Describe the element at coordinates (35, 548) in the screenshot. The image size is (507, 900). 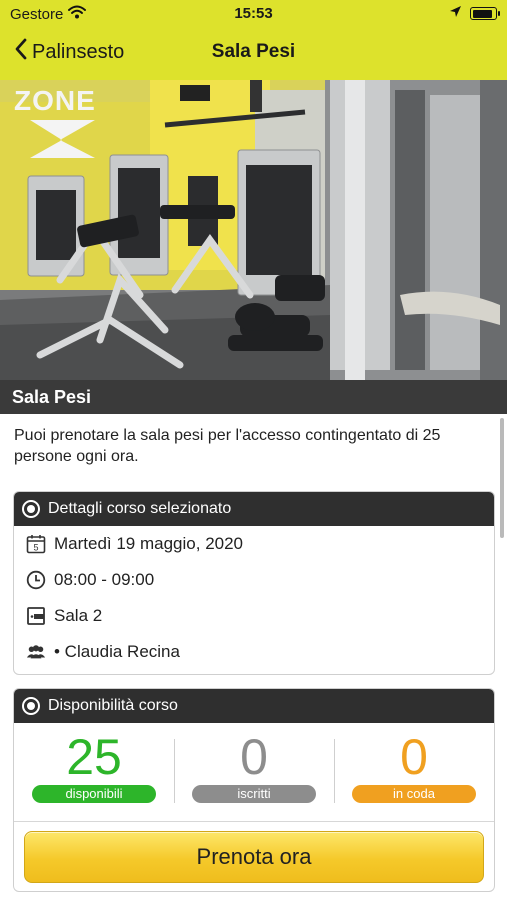
I see `calendar-day-number: 5` at that location.